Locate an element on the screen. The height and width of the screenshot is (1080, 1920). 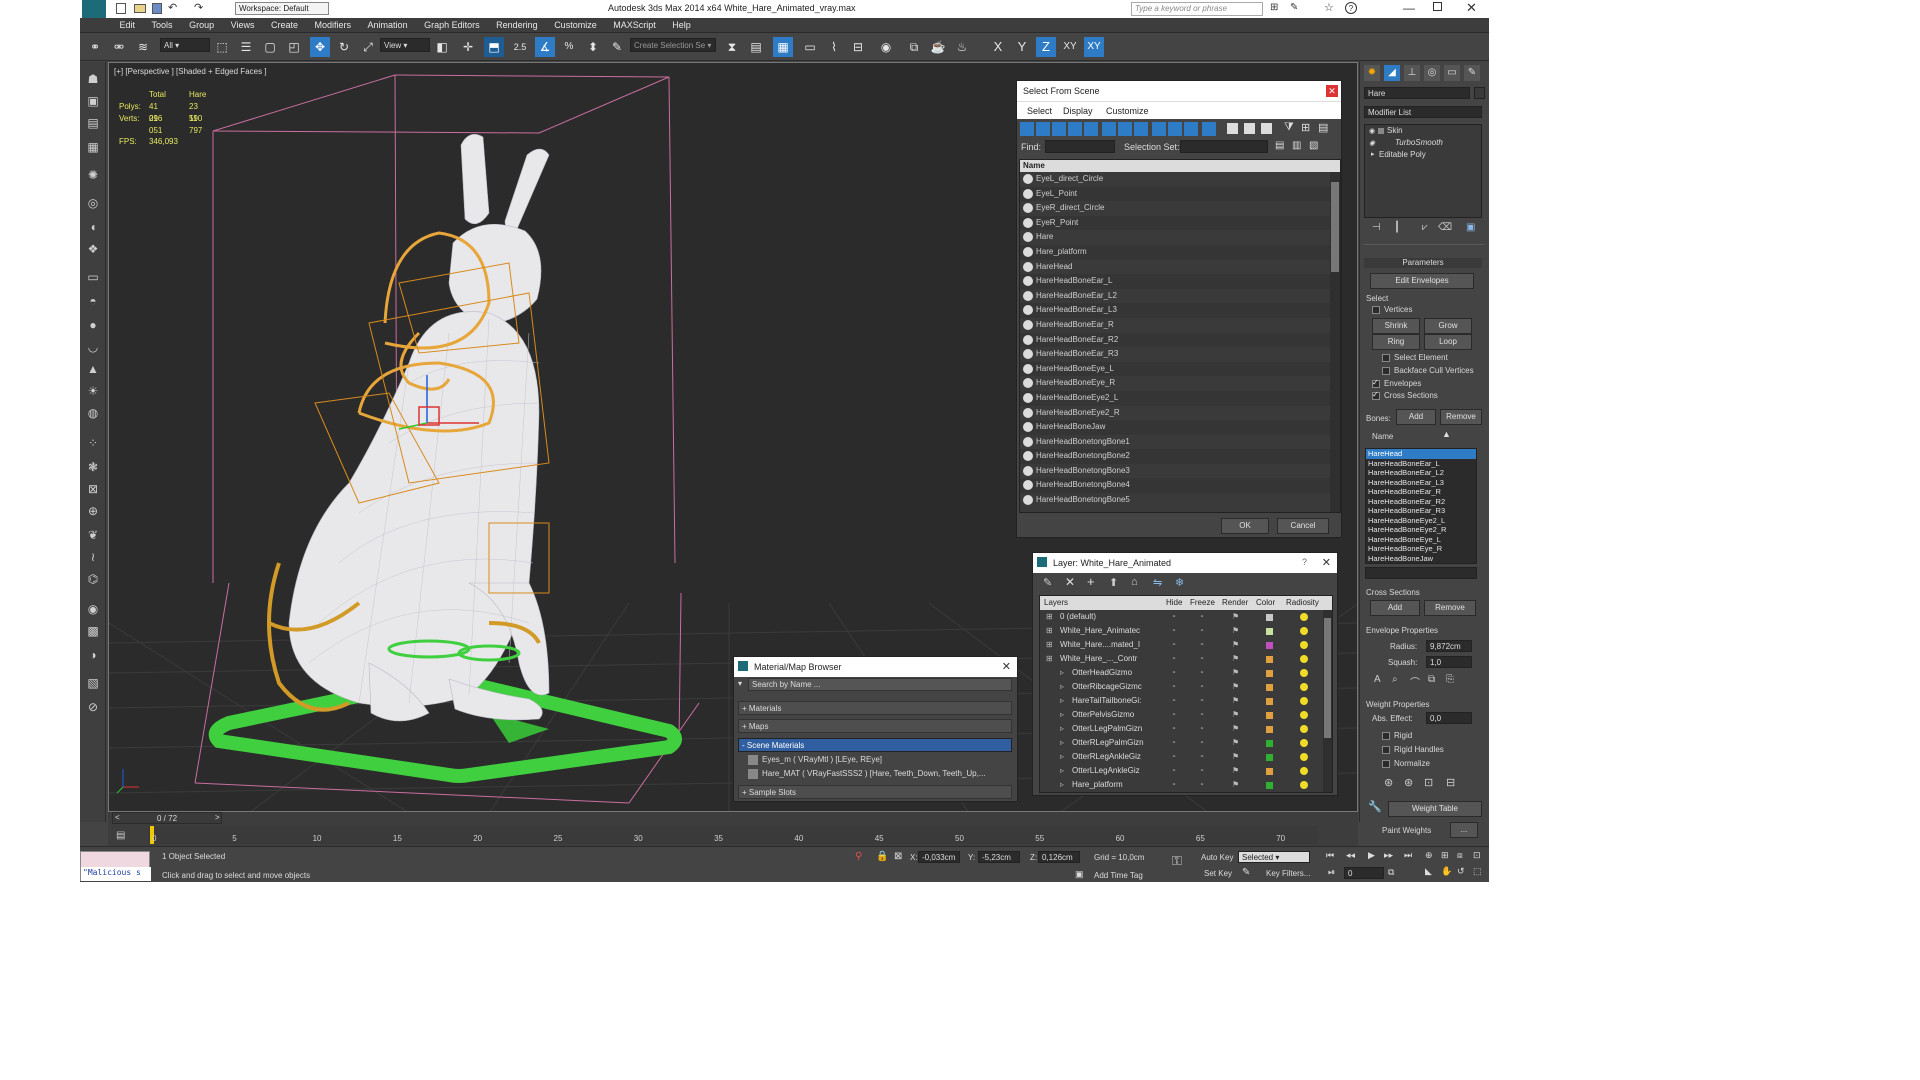
configure-sets-icon: ▣ is located at coordinates (1470, 227).